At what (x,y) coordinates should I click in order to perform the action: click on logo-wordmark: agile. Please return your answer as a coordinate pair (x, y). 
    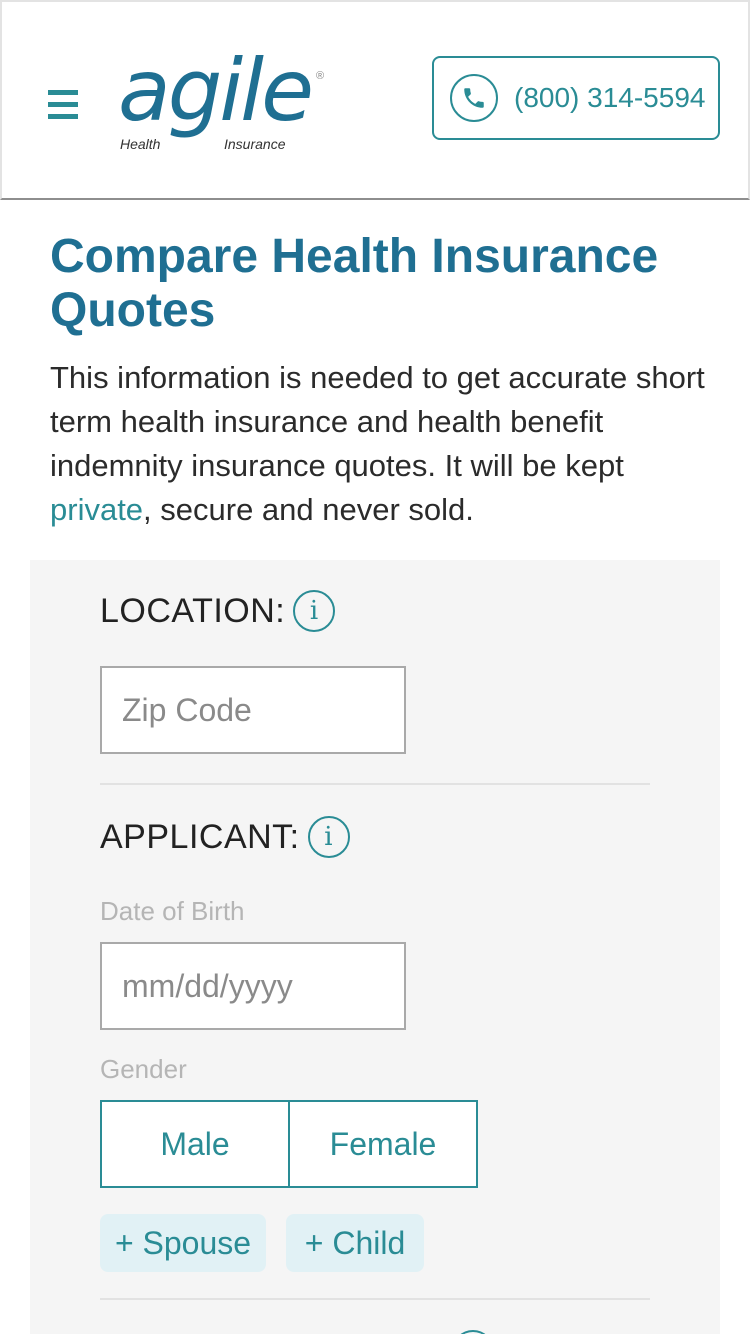
    Looking at the image, I should click on (216, 91).